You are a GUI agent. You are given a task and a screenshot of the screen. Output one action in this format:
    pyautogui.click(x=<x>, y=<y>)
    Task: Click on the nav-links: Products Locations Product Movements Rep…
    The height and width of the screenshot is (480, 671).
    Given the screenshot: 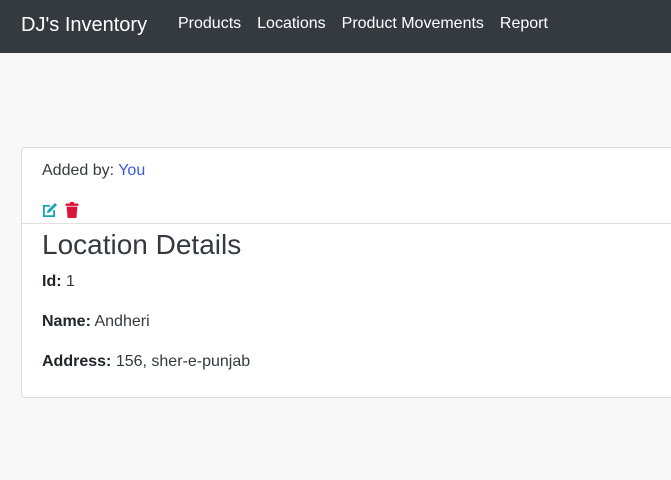 What is the action you would take?
    pyautogui.click(x=363, y=24)
    